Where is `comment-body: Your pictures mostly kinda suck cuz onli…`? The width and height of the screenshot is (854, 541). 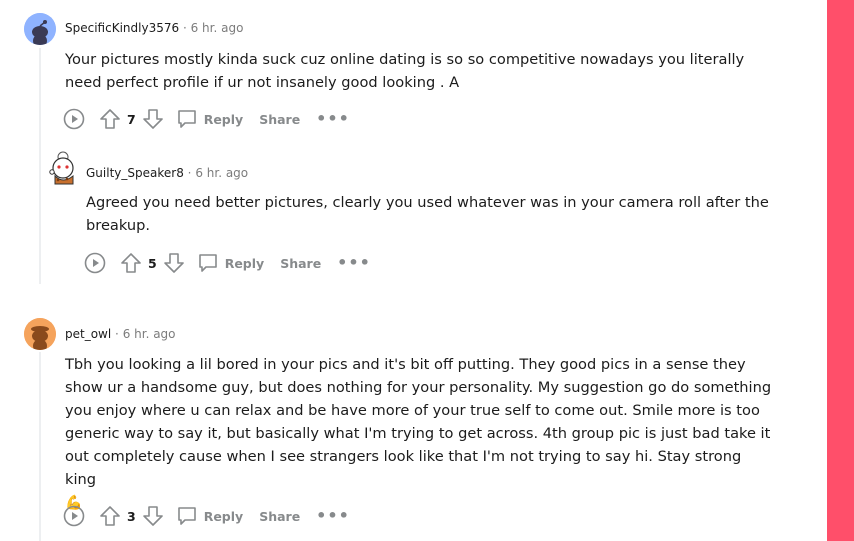 comment-body: Your pictures mostly kinda suck cuz onli… is located at coordinates (405, 71).